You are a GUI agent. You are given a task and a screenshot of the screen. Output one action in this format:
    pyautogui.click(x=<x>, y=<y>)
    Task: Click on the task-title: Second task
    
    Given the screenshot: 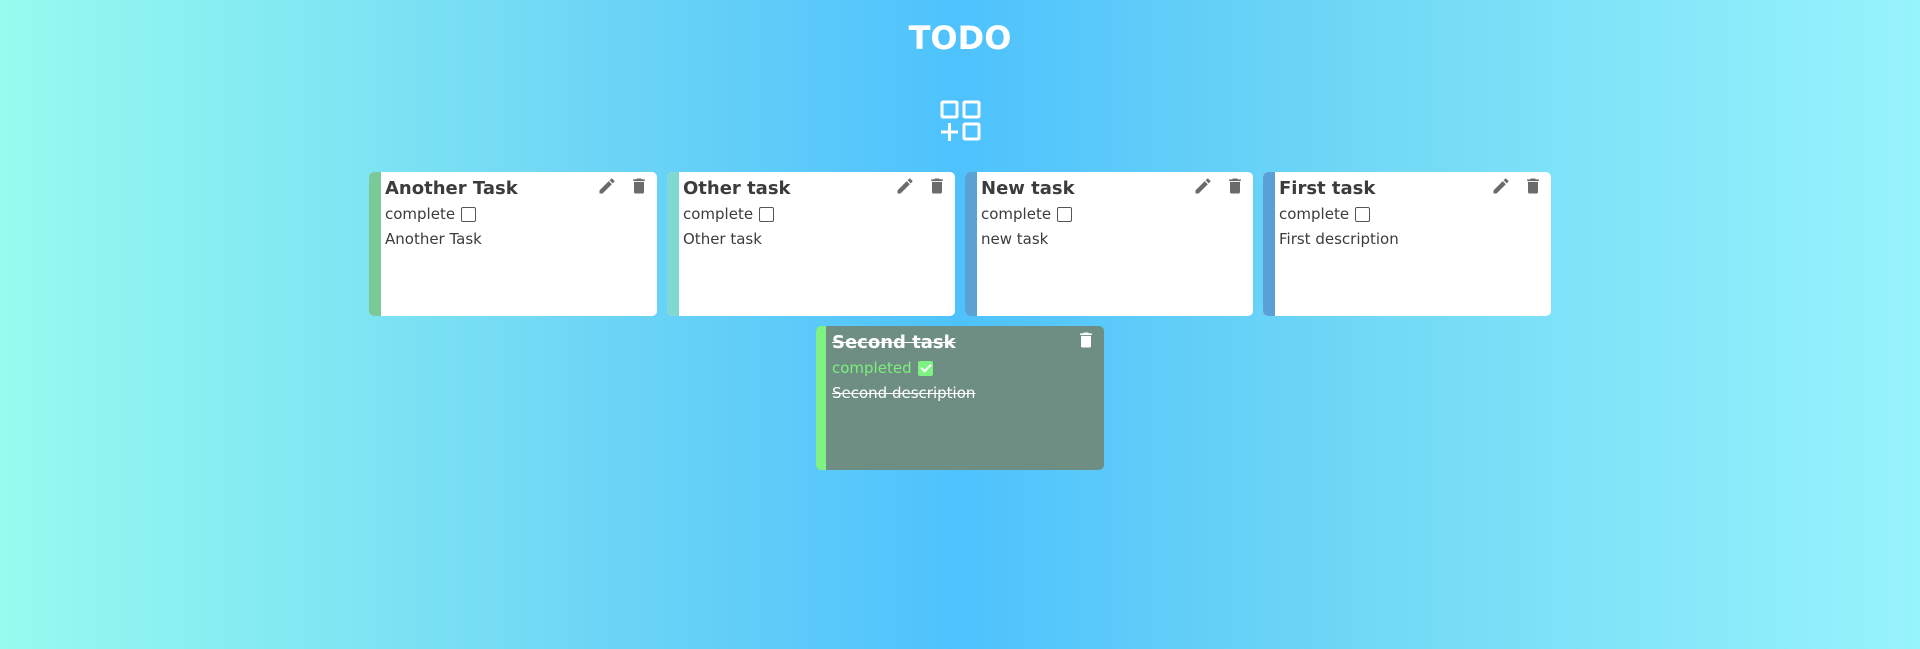 What is the action you would take?
    pyautogui.click(x=894, y=342)
    